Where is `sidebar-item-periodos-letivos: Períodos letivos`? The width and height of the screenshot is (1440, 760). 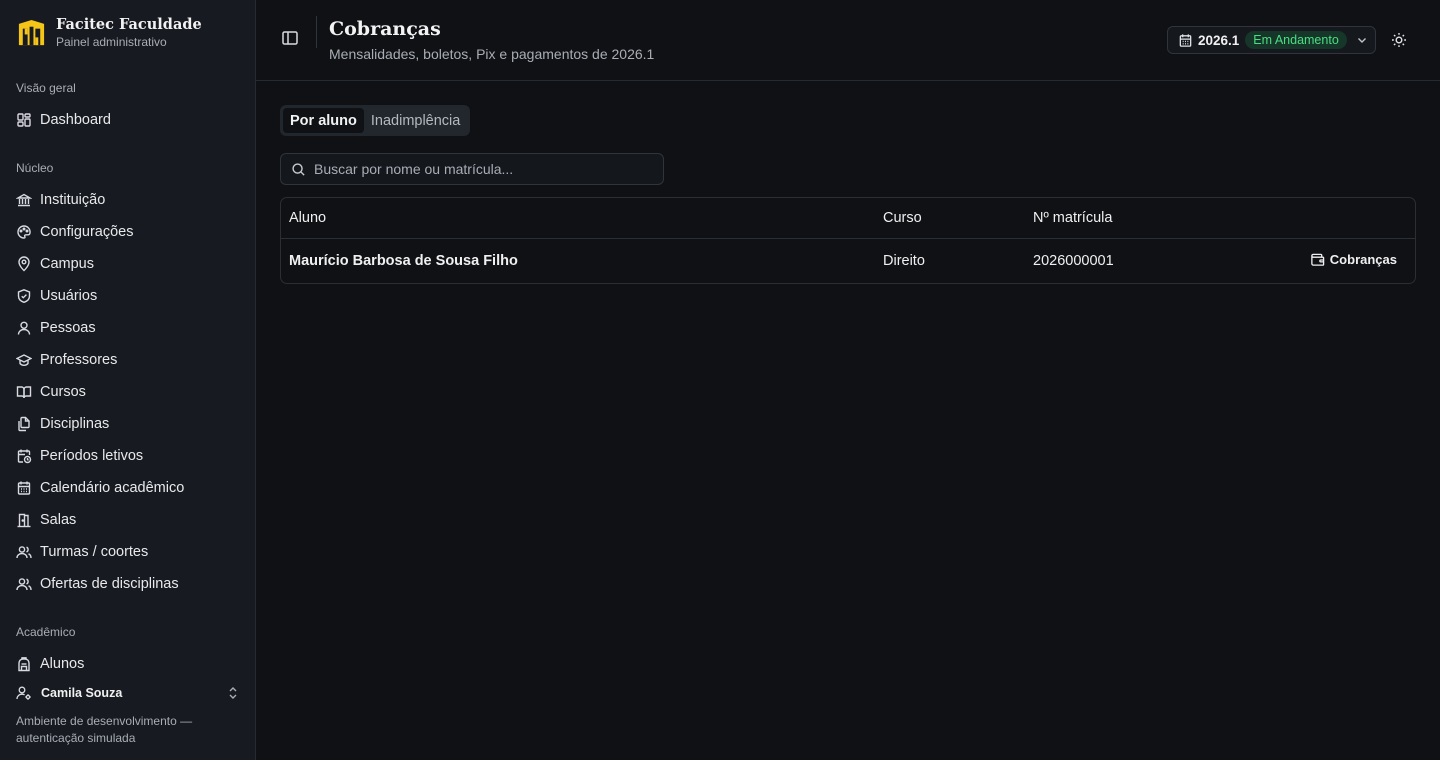
sidebar-item-periodos-letivos: Períodos letivos is located at coordinates (128, 456).